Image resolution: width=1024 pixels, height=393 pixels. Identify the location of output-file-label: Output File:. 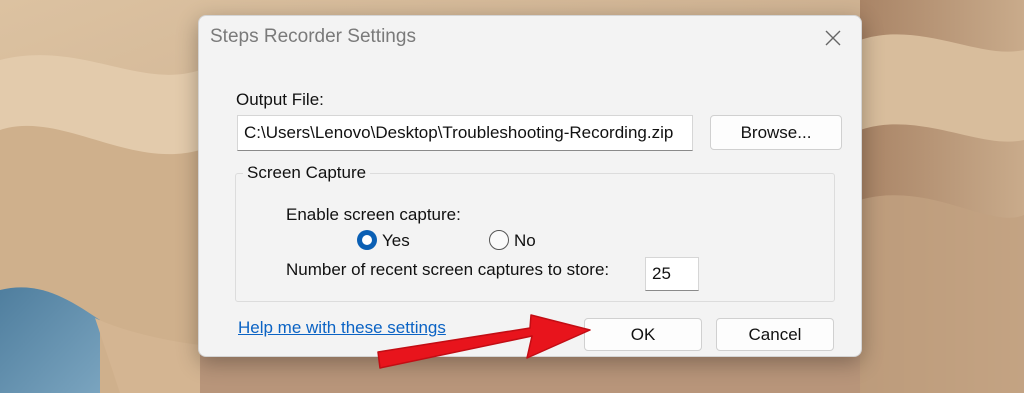
(280, 99).